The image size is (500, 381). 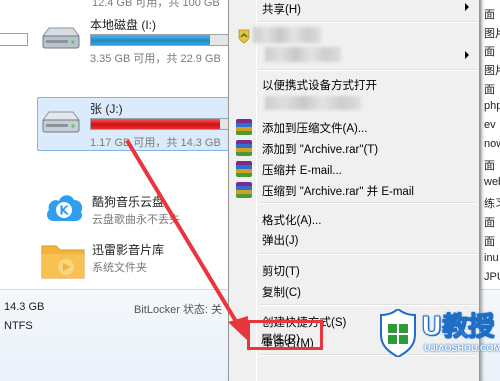 I want to click on drive-i-name: 本地磁盘 (I:), so click(x=123, y=25).